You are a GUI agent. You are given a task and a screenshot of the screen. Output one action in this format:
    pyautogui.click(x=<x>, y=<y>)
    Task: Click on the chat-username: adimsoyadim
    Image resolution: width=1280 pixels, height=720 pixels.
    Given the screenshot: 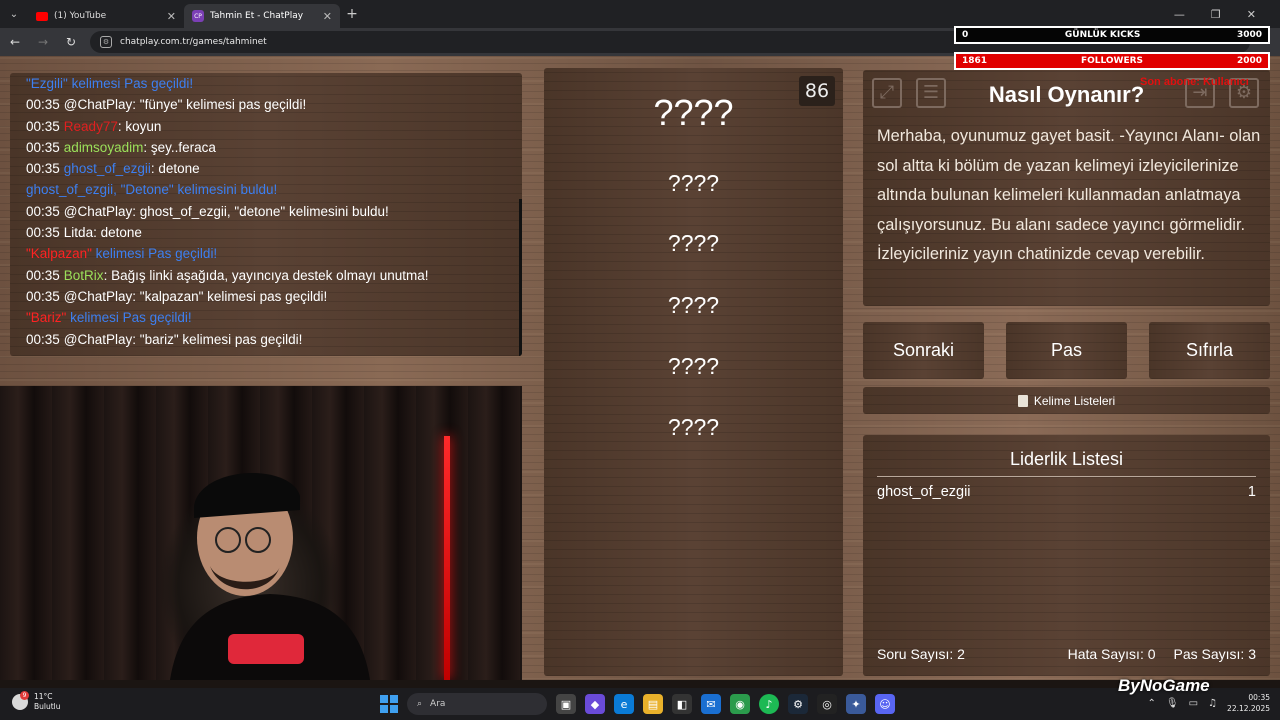 What is the action you would take?
    pyautogui.click(x=104, y=147)
    